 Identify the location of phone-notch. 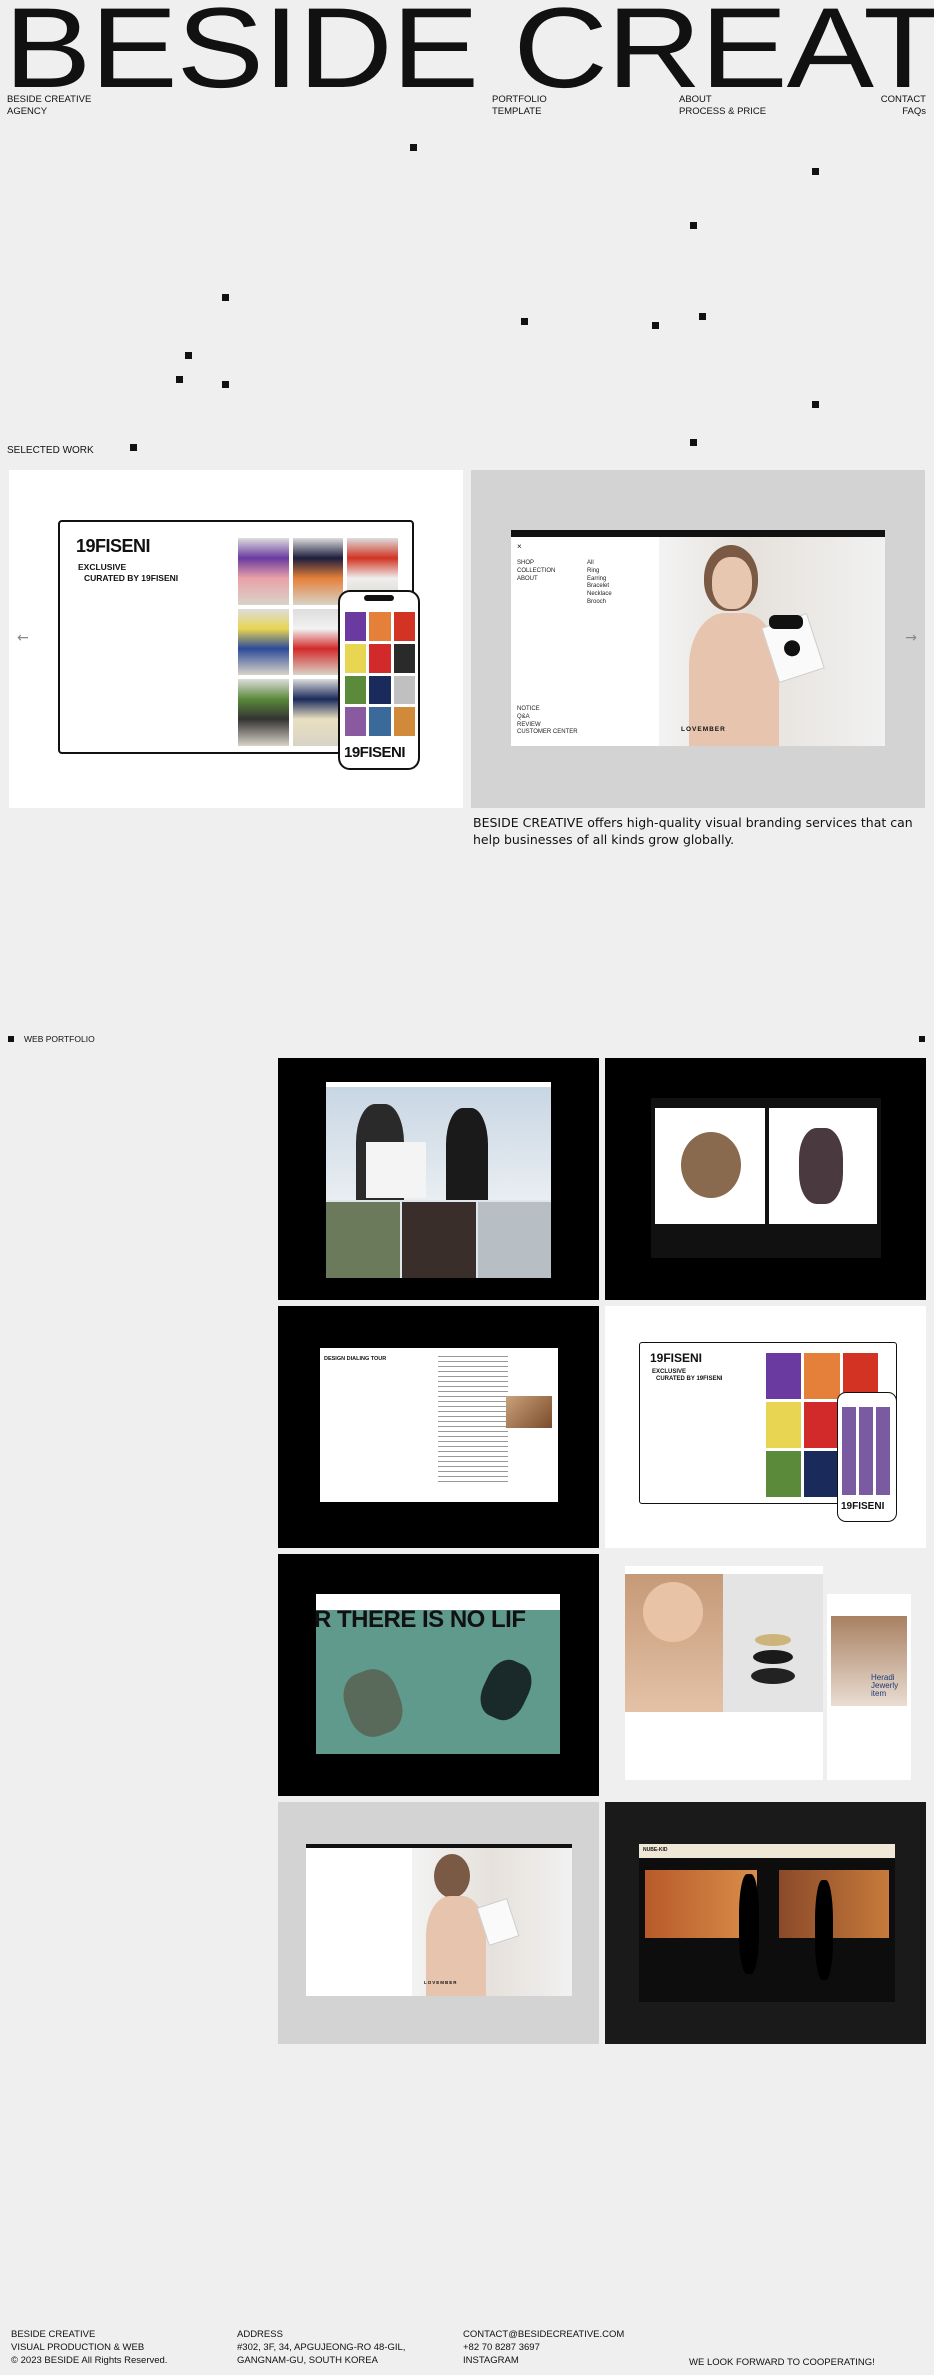
(379, 598).